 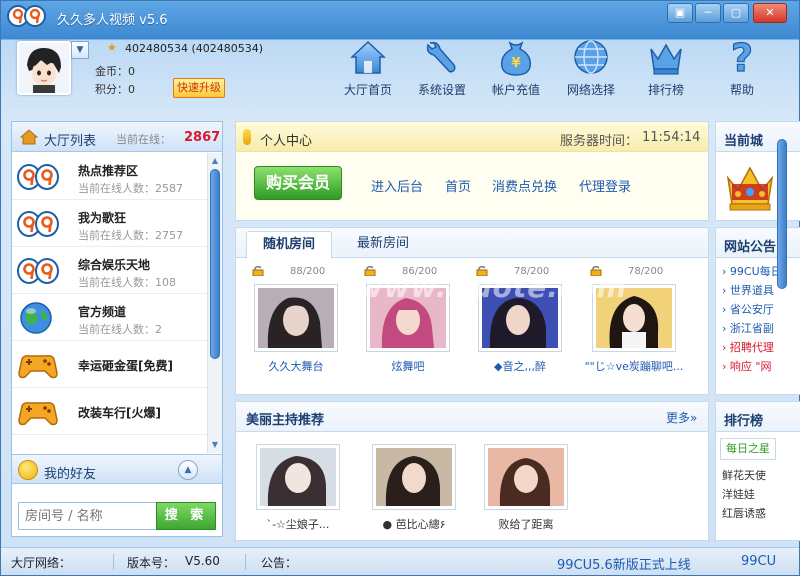 I want to click on hall-item-stat: 当前在线人数：2757, so click(x=130, y=235).